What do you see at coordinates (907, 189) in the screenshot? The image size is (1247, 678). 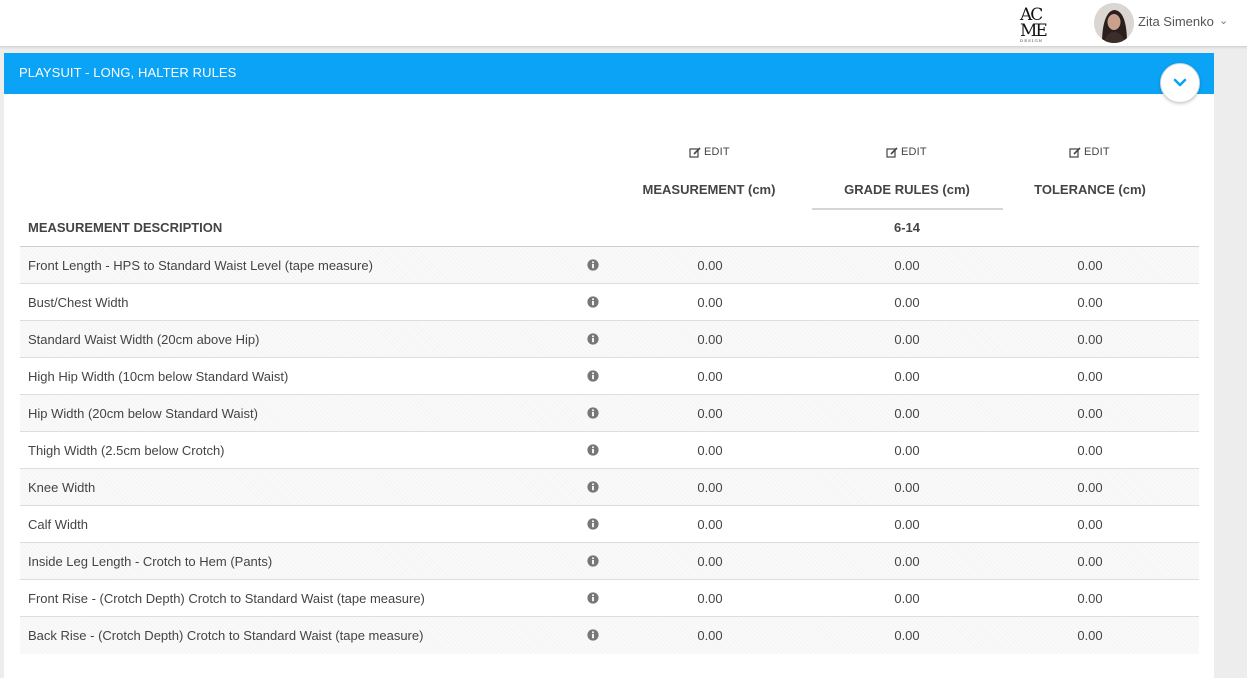 I see `grade-rules-column-header: GRADE RULES (cm)` at bounding box center [907, 189].